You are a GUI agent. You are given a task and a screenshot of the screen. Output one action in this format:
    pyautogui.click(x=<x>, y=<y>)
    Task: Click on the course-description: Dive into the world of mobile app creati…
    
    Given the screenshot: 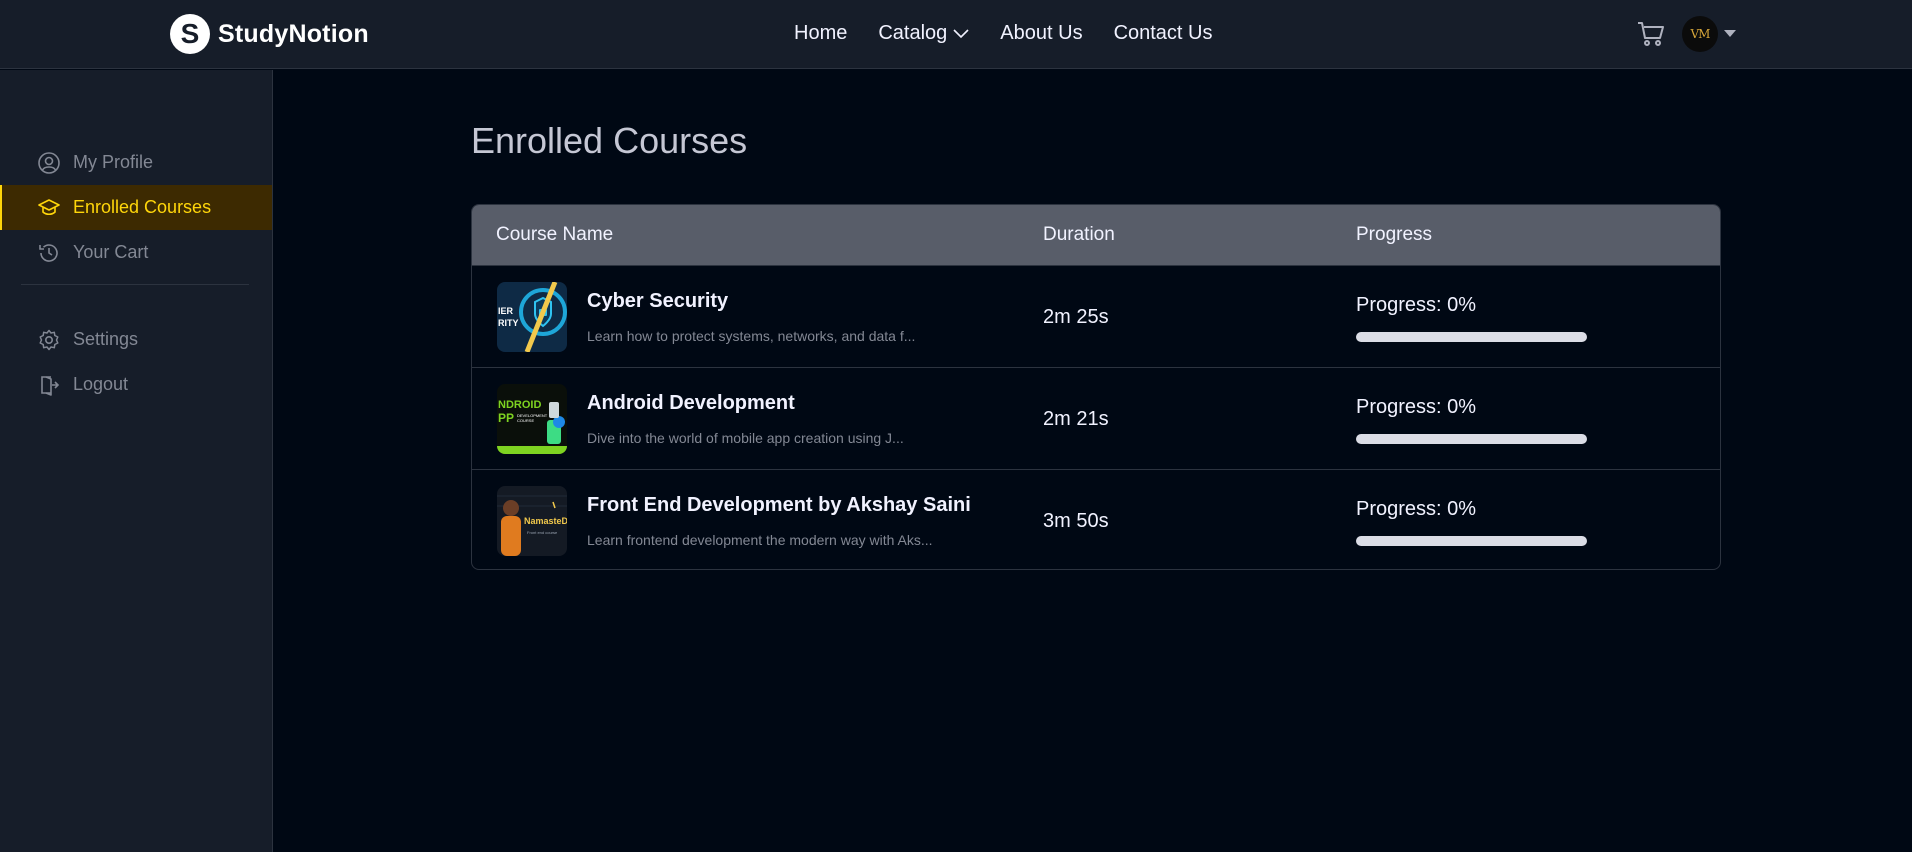 What is the action you would take?
    pyautogui.click(x=745, y=438)
    